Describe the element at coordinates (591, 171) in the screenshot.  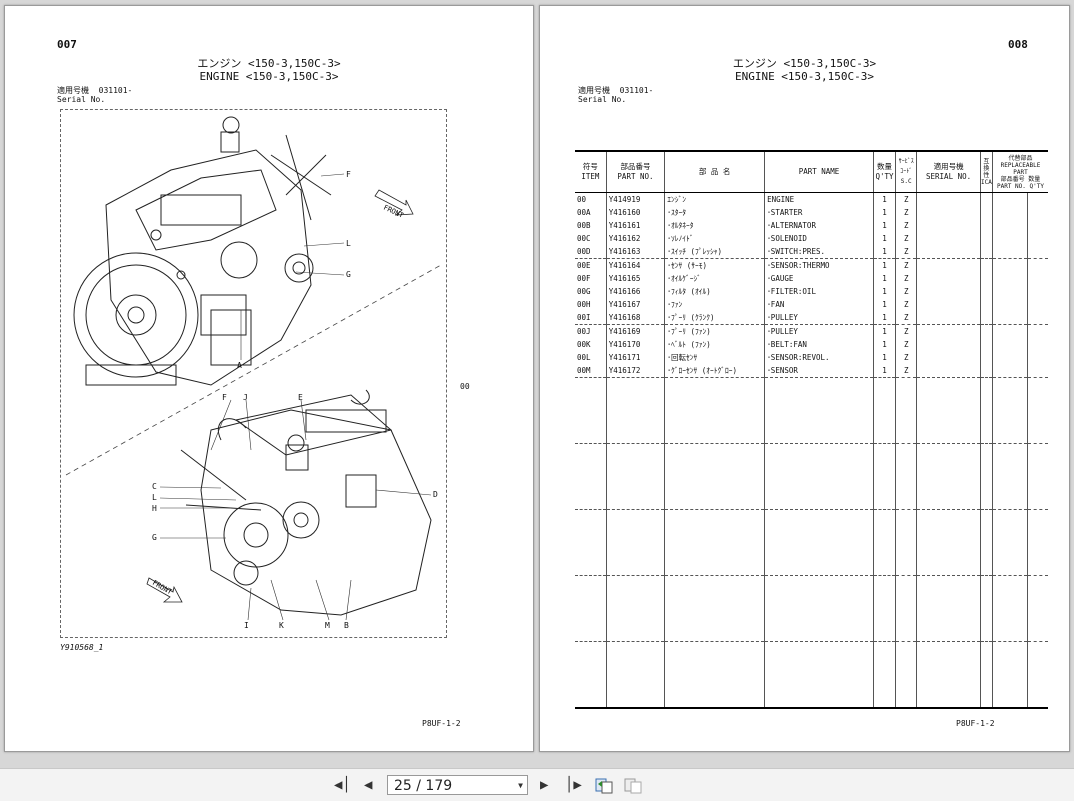
I see `col-item: 符号 ITEM` at that location.